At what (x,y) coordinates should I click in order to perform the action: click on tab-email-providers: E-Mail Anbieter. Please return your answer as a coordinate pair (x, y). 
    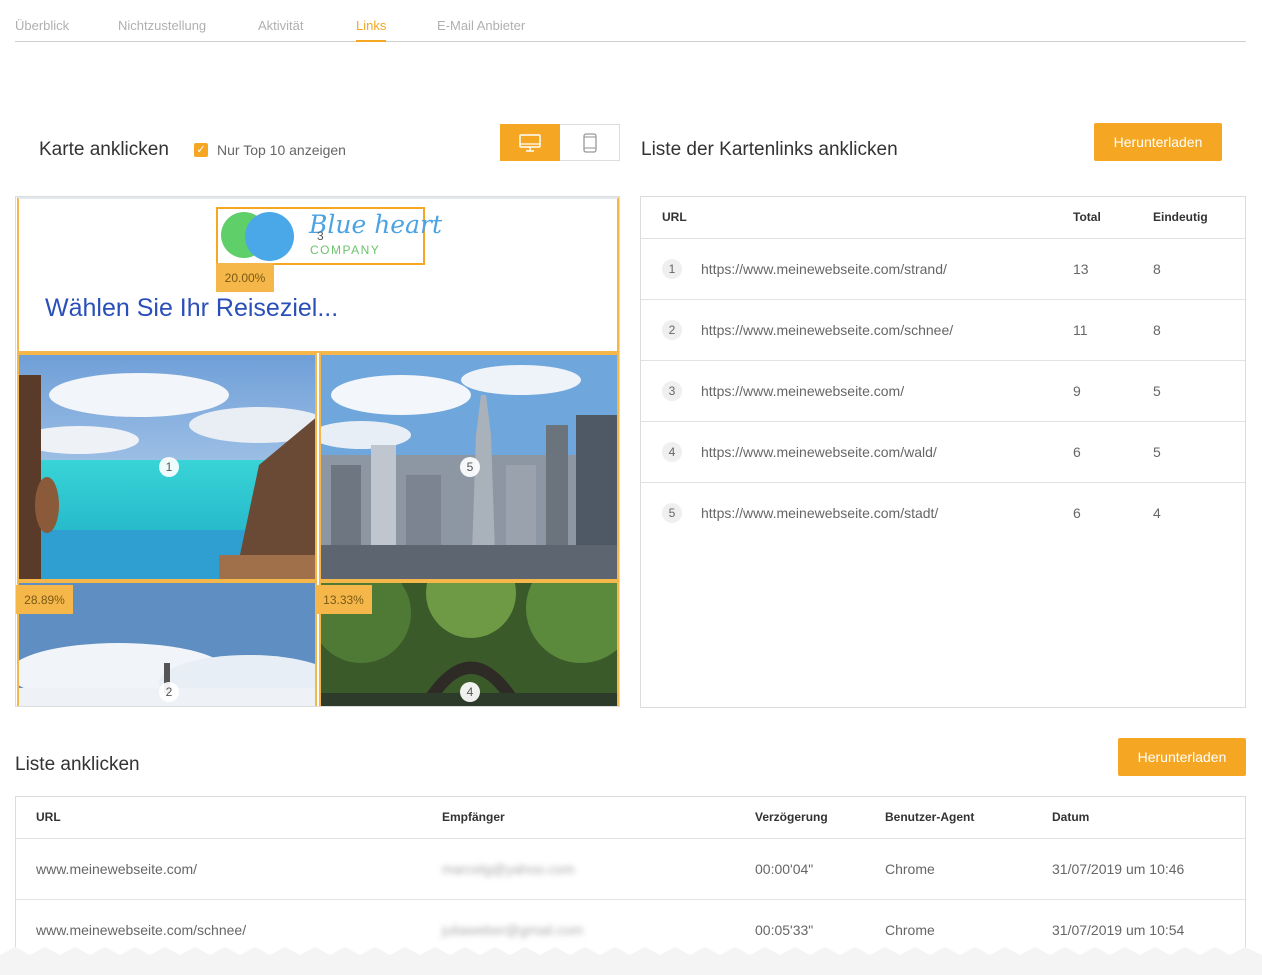
    Looking at the image, I should click on (481, 25).